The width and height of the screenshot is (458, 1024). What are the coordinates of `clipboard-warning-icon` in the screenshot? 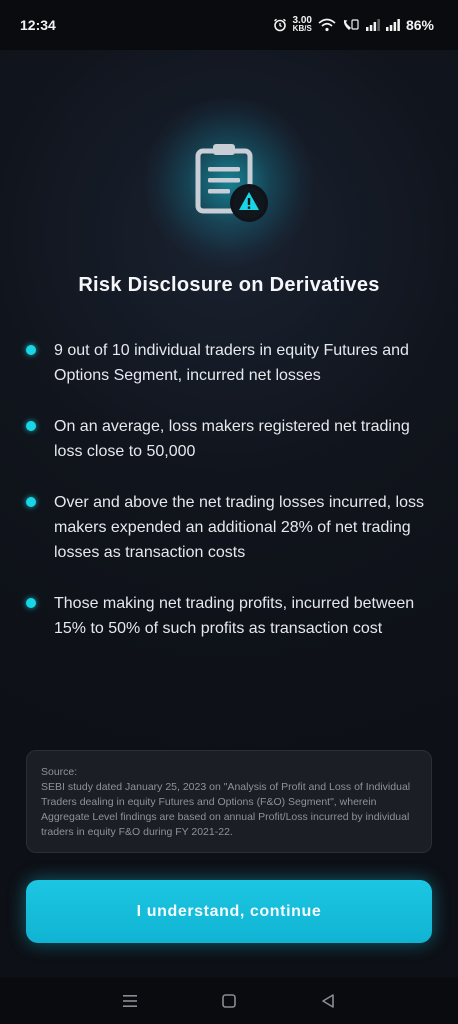 It's located at (231, 183).